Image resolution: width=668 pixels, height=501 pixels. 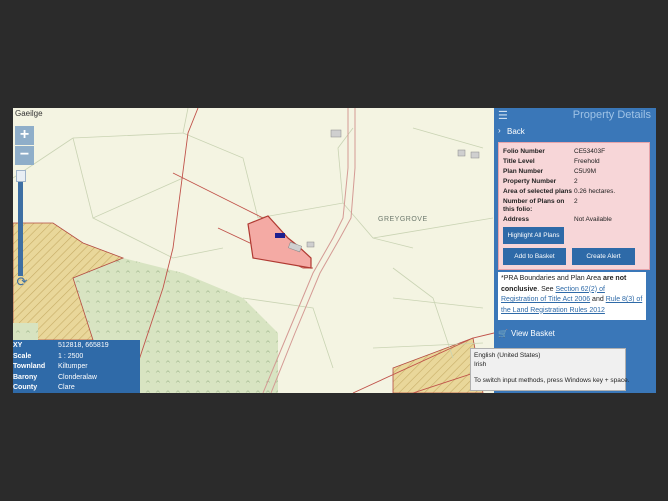 I want to click on detail-key: Property Number, so click(x=530, y=181).